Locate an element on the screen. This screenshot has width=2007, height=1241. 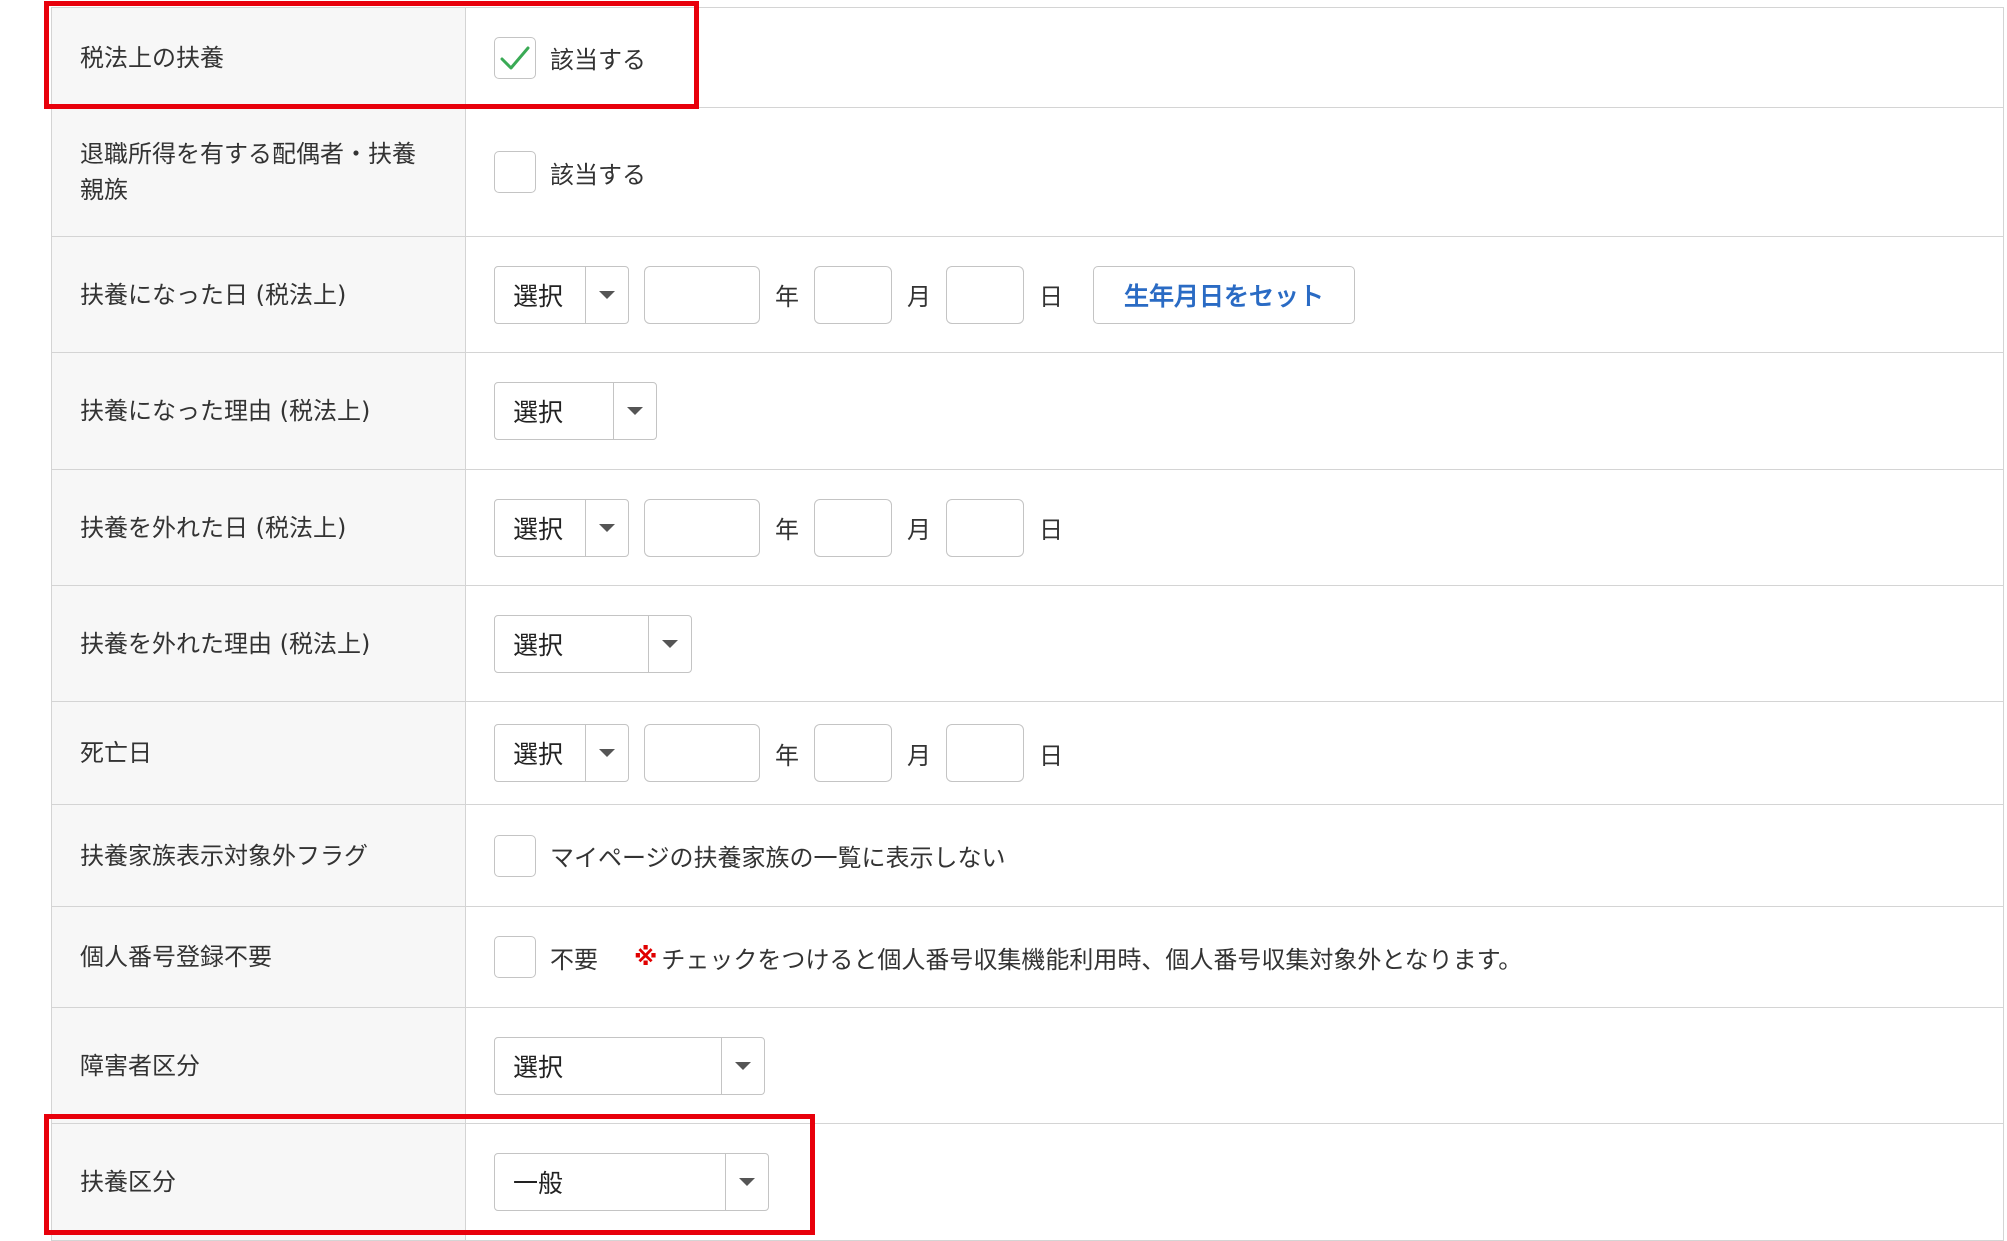
label-dependent-start-reason: 扶養になった理由 (税法上) is located at coordinates (258, 411).